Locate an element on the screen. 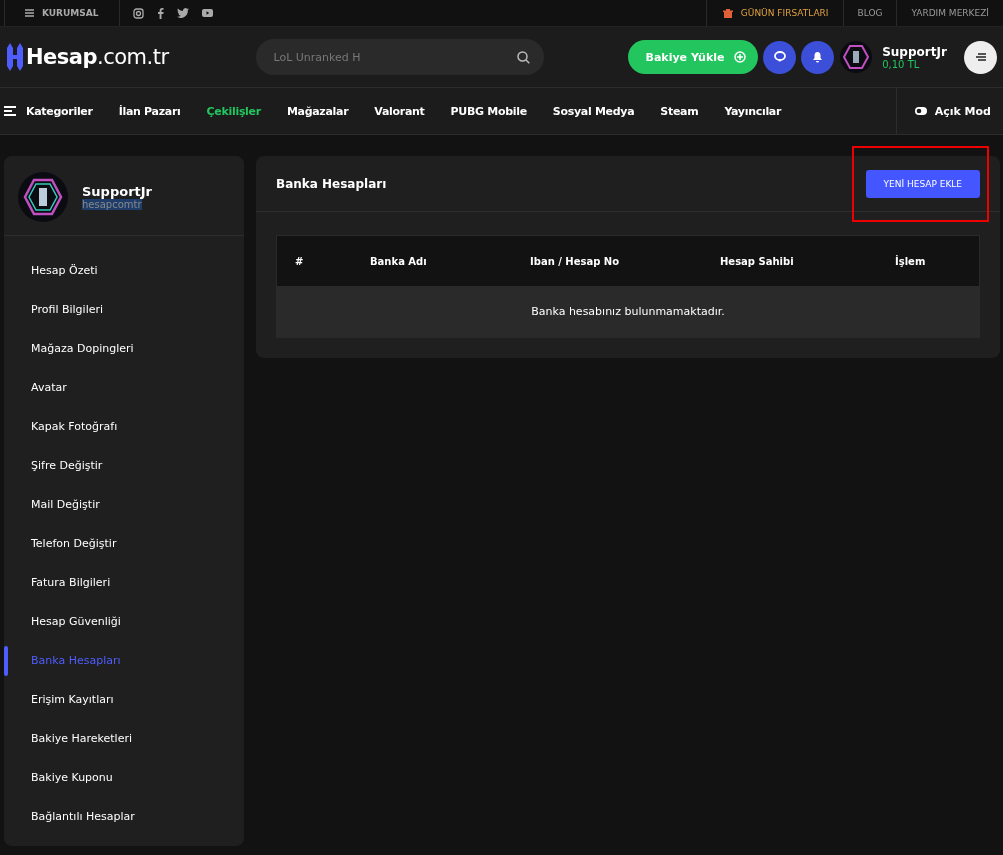 This screenshot has height=855, width=1003. plus-circle-icon is located at coordinates (740, 57).